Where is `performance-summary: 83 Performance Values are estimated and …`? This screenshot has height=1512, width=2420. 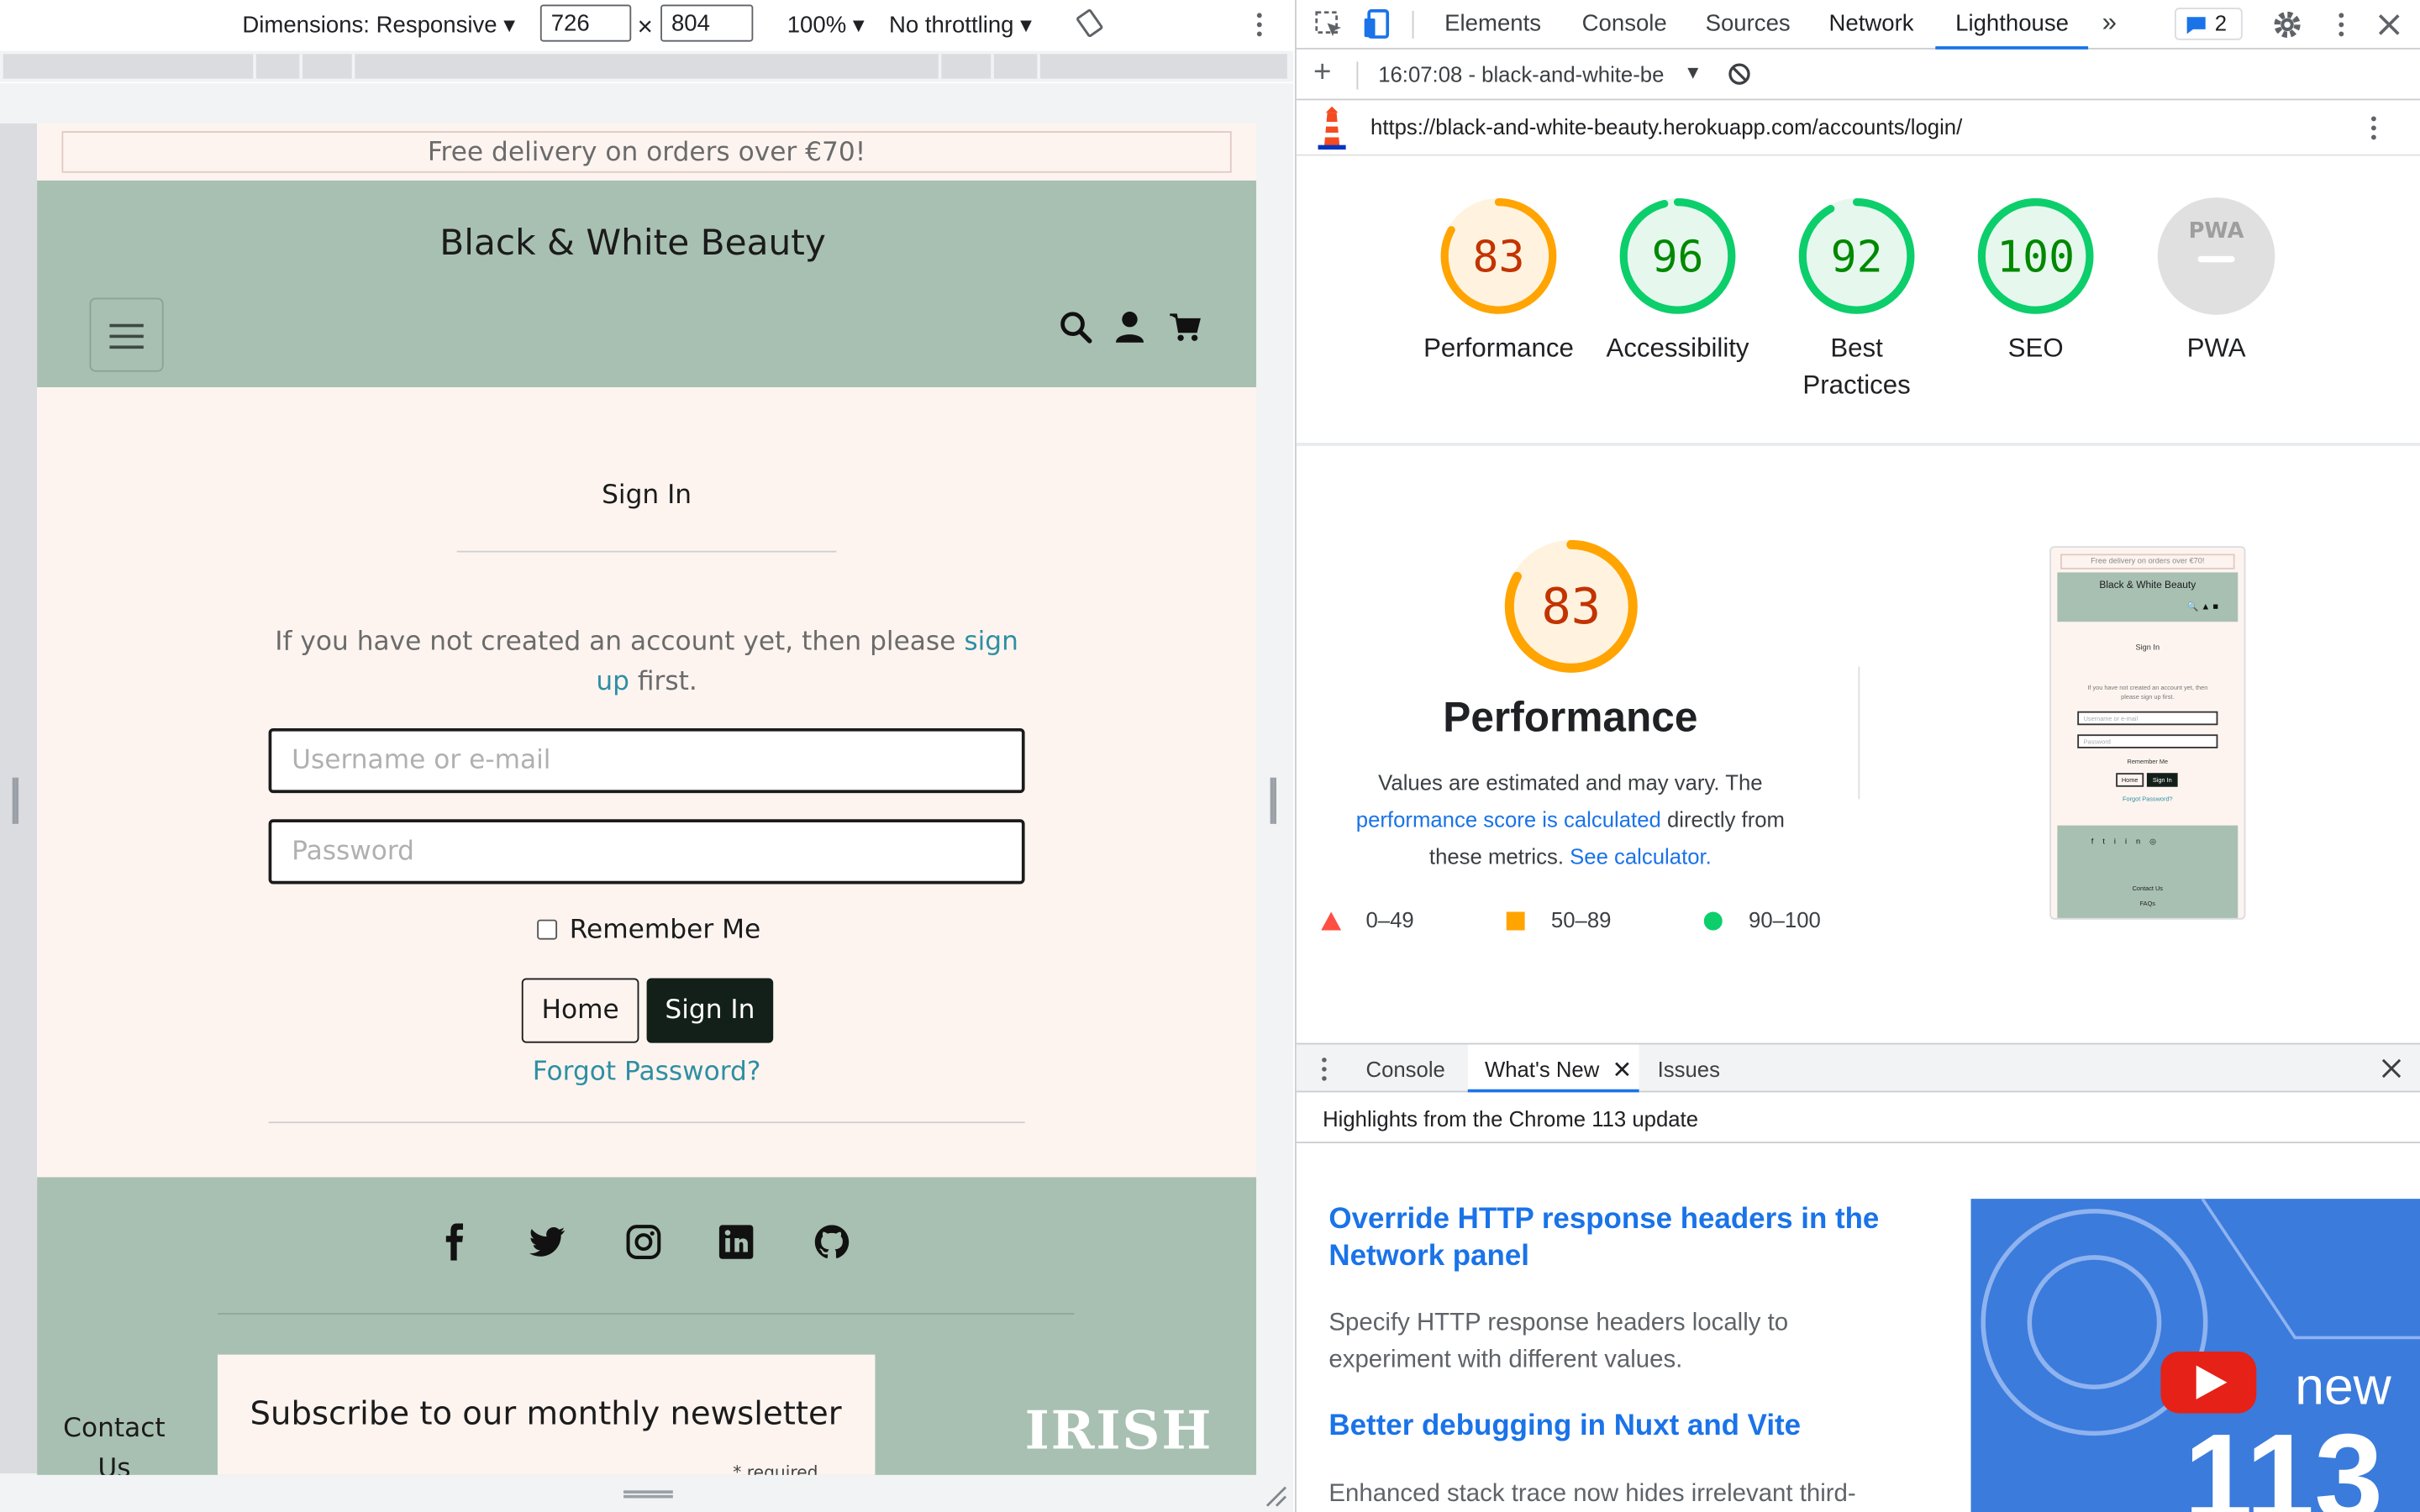
performance-summary: 83 Performance Values are estimated and … is located at coordinates (1570, 705).